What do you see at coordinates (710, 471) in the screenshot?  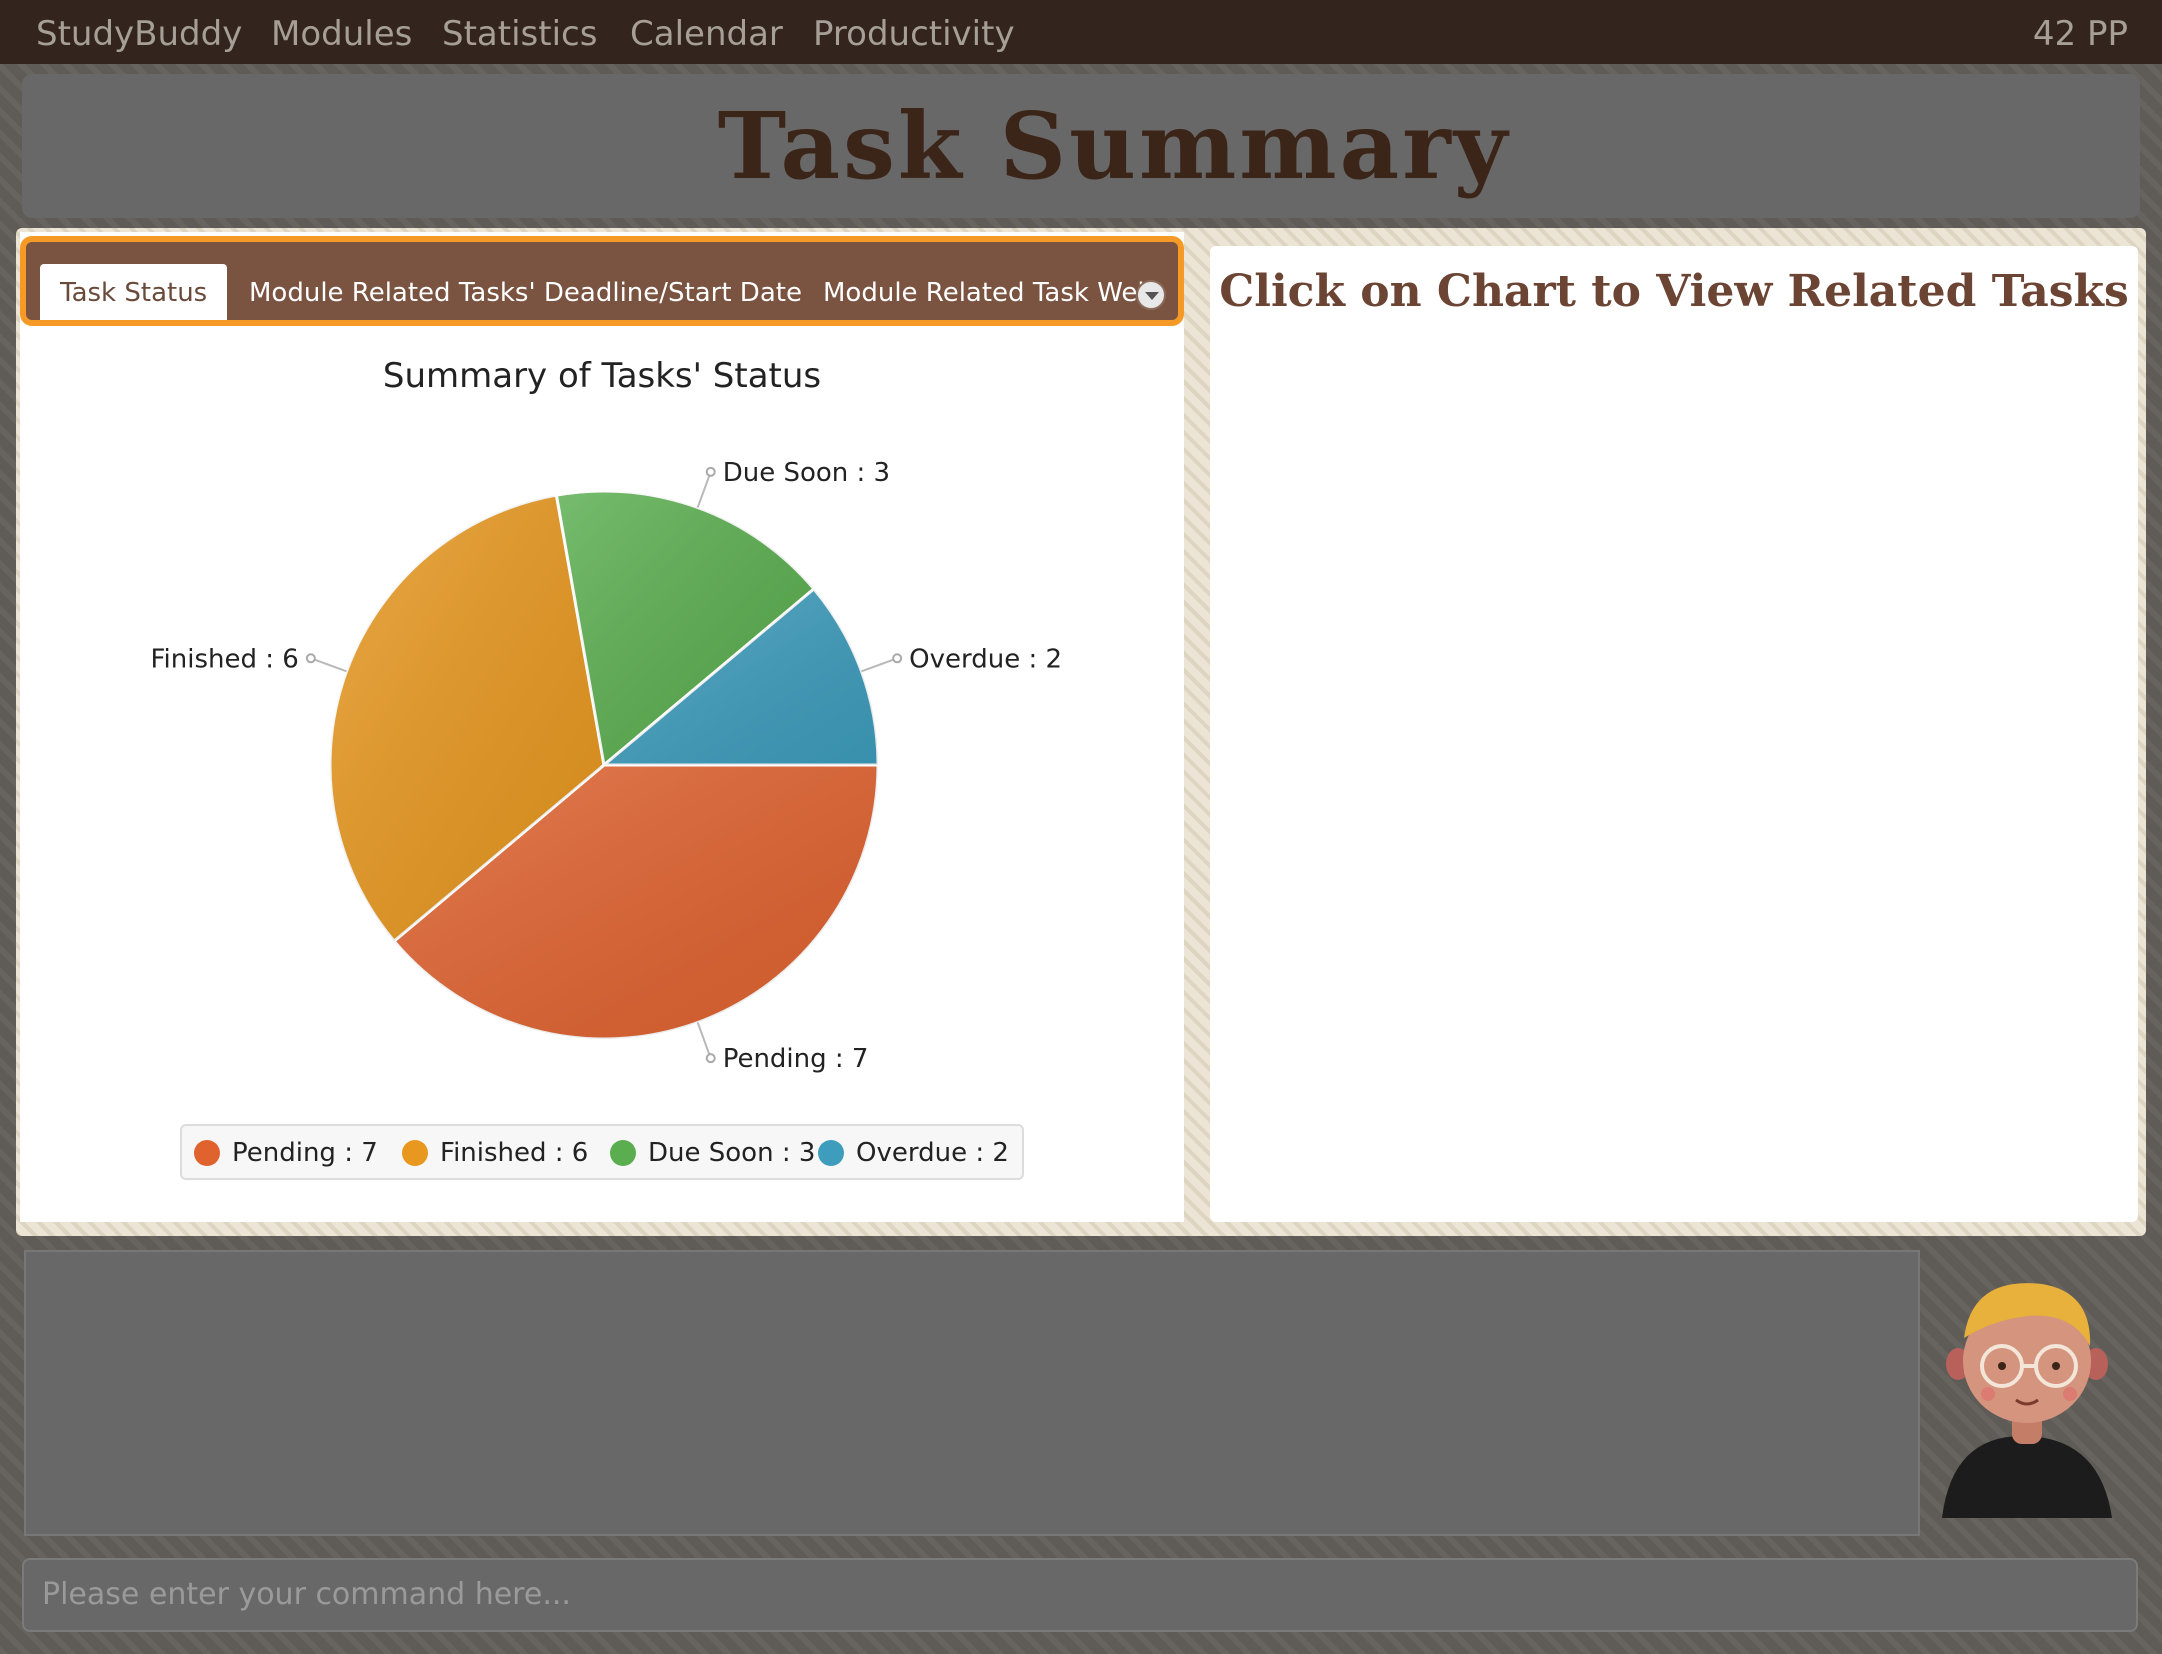 I see `pie-leader-dot-due-soon` at bounding box center [710, 471].